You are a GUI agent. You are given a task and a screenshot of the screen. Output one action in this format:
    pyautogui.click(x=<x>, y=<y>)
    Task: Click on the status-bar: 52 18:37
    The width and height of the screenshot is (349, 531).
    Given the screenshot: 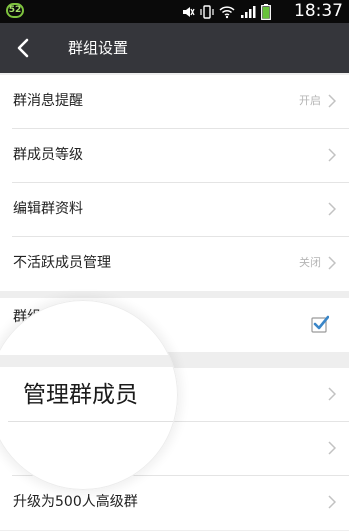 What is the action you would take?
    pyautogui.click(x=174, y=11)
    